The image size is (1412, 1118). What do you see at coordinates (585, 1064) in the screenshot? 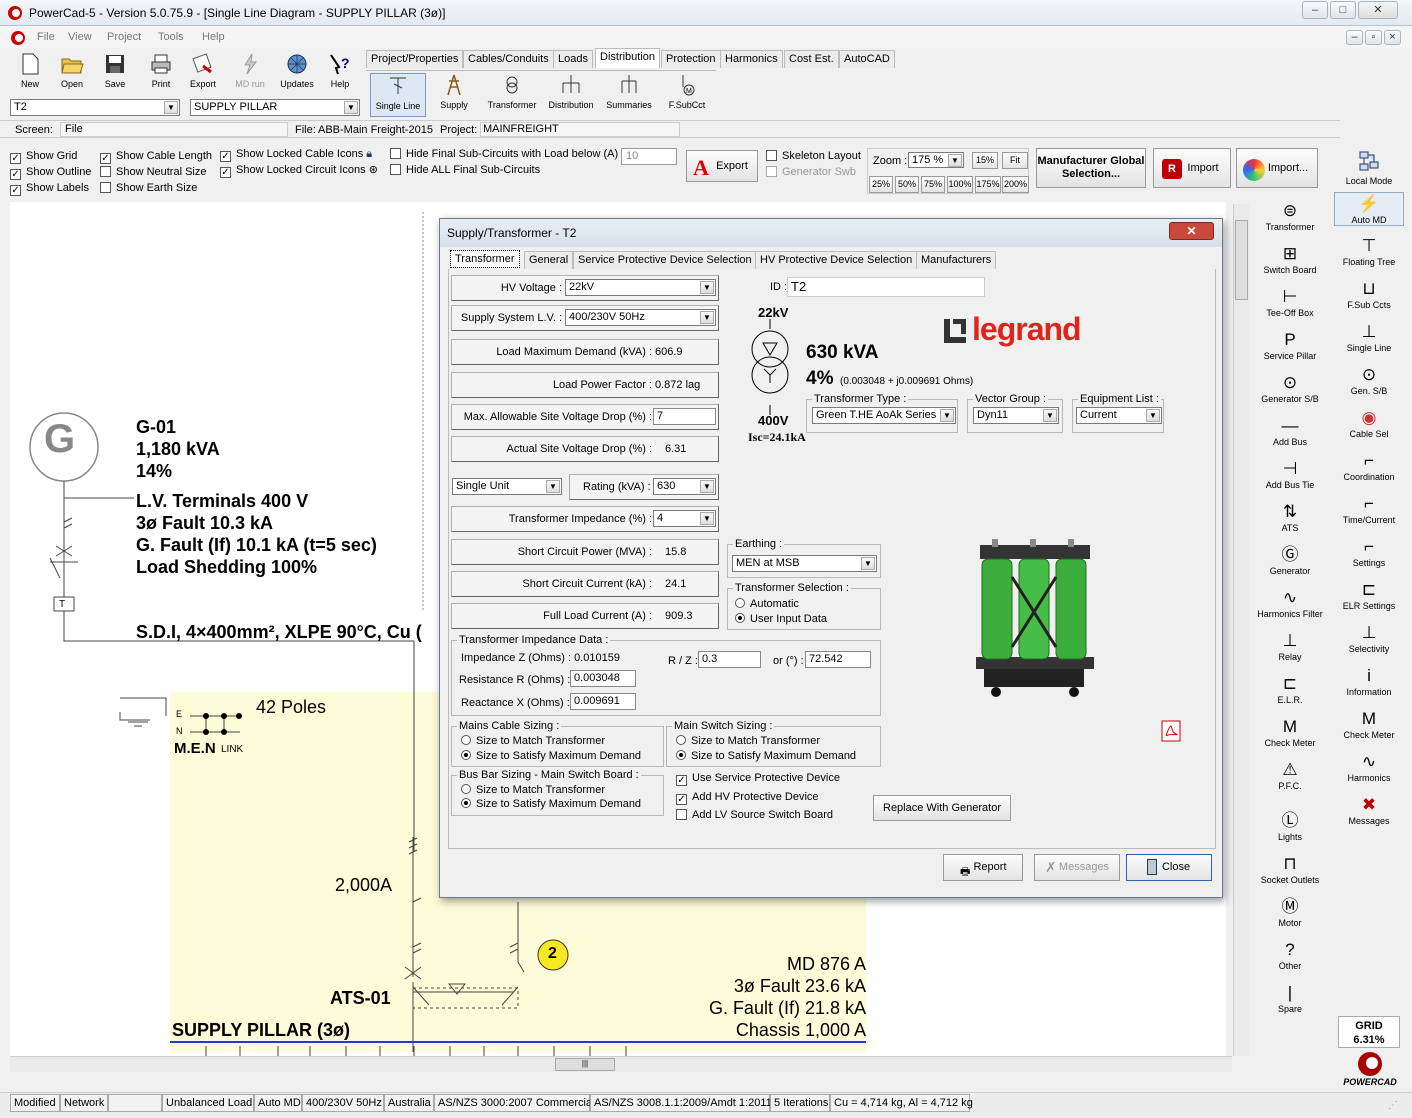
I see `horizontal-scroll-thumb: |||` at bounding box center [585, 1064].